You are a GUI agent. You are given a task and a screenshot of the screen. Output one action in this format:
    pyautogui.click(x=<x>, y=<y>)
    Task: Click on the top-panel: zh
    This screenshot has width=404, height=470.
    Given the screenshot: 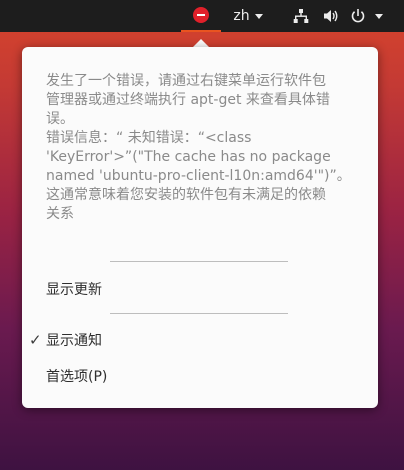 What is the action you would take?
    pyautogui.click(x=202, y=16)
    